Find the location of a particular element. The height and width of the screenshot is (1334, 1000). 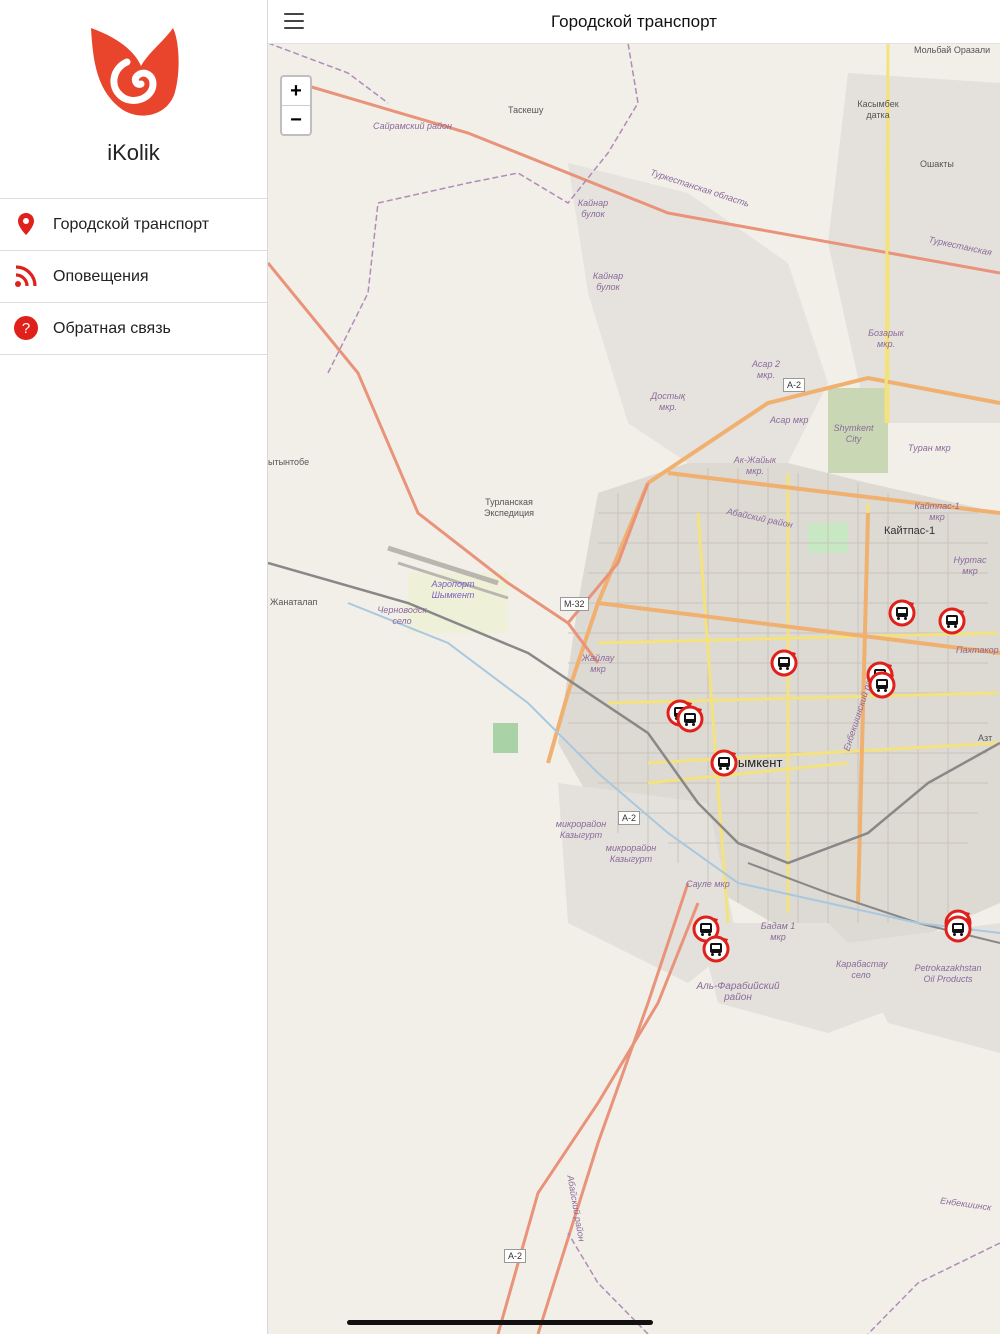

map-pin-icon is located at coordinates (26, 224).